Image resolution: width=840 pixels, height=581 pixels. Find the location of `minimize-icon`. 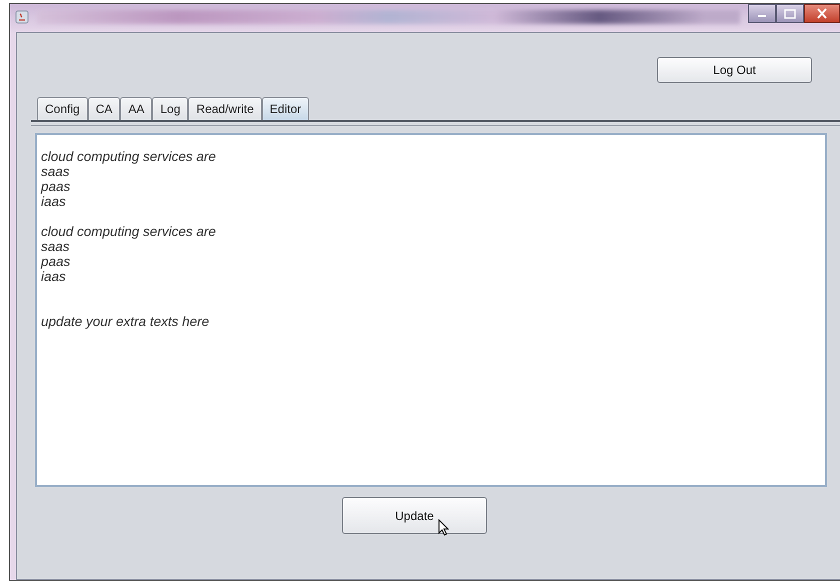

minimize-icon is located at coordinates (762, 13).